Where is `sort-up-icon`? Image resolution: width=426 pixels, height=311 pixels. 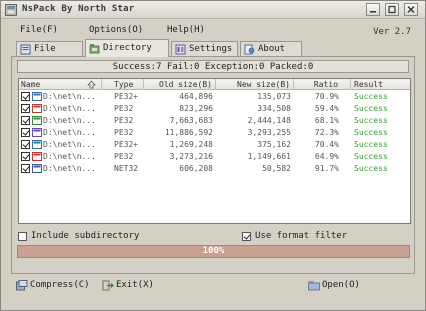 sort-up-icon is located at coordinates (91, 84).